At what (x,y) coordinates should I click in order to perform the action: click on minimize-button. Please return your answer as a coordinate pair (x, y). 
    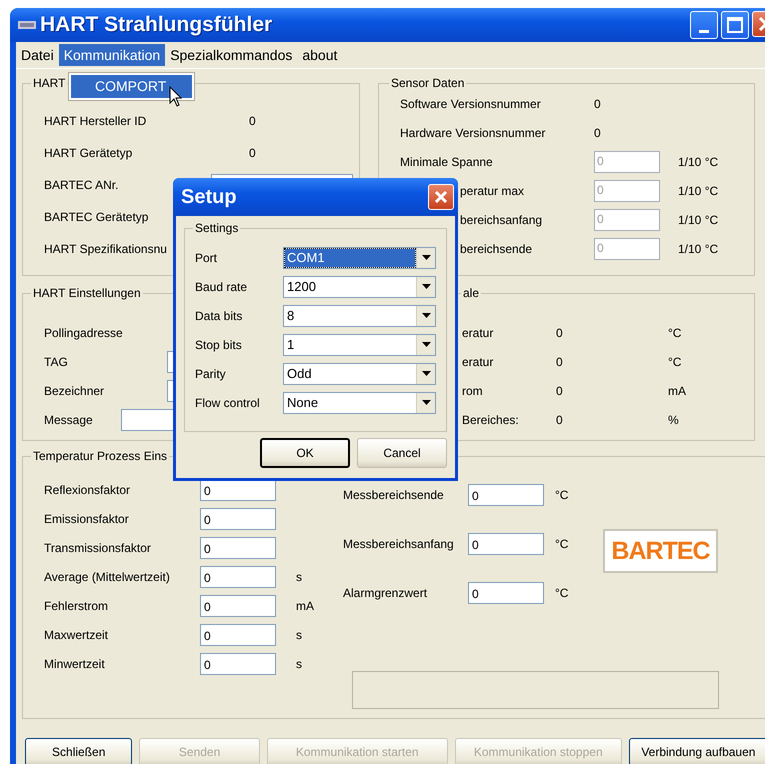
    Looking at the image, I should click on (704, 25).